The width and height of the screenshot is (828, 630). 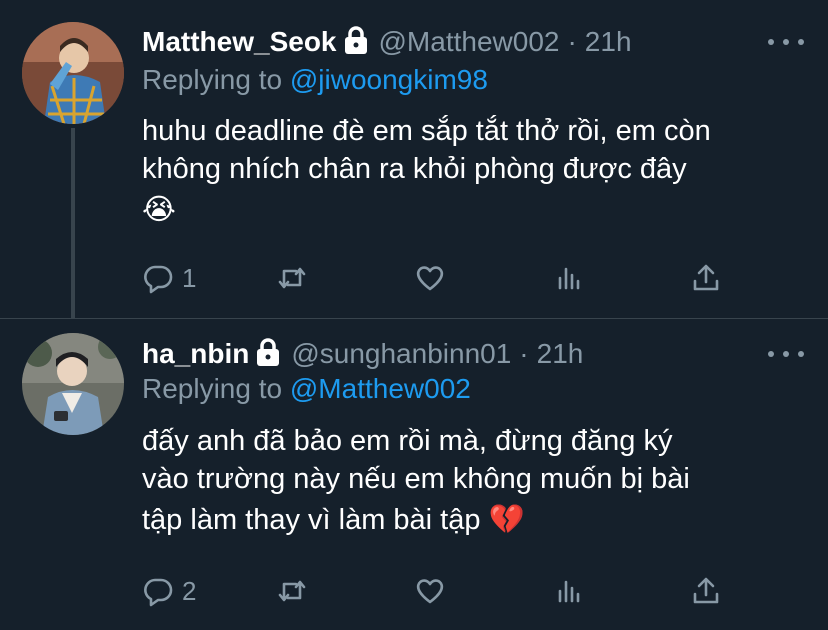 I want to click on reply-count: 1, so click(x=189, y=277).